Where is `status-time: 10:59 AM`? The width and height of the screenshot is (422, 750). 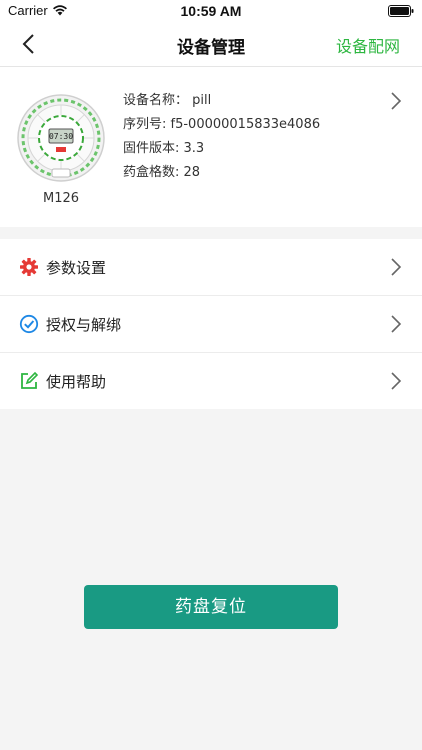 status-time: 10:59 AM is located at coordinates (211, 11).